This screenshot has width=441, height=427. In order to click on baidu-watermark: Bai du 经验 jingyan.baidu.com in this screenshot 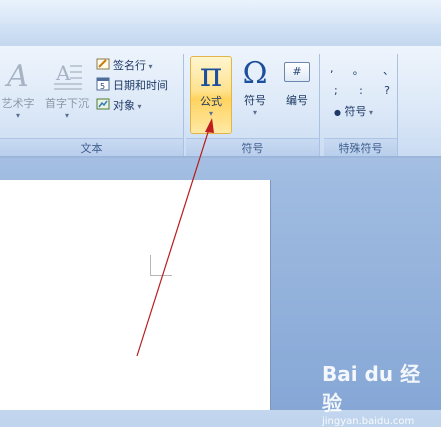, I will do `click(379, 392)`.